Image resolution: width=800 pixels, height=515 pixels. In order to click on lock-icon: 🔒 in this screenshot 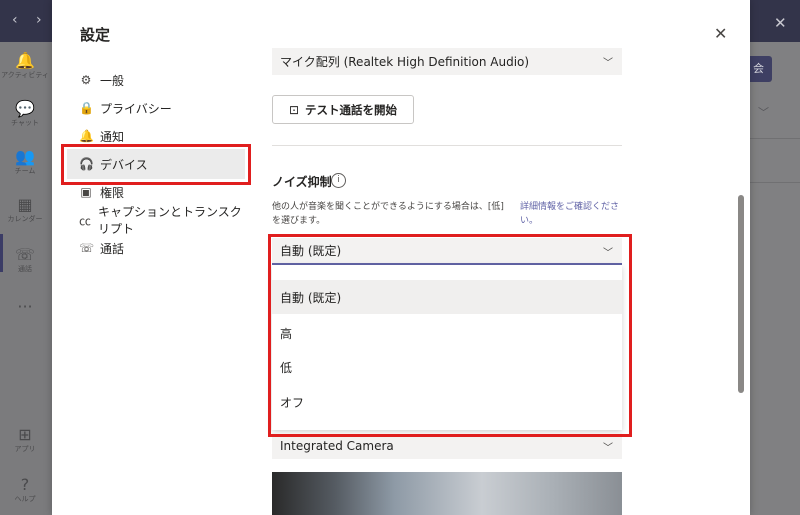, I will do `click(86, 108)`.